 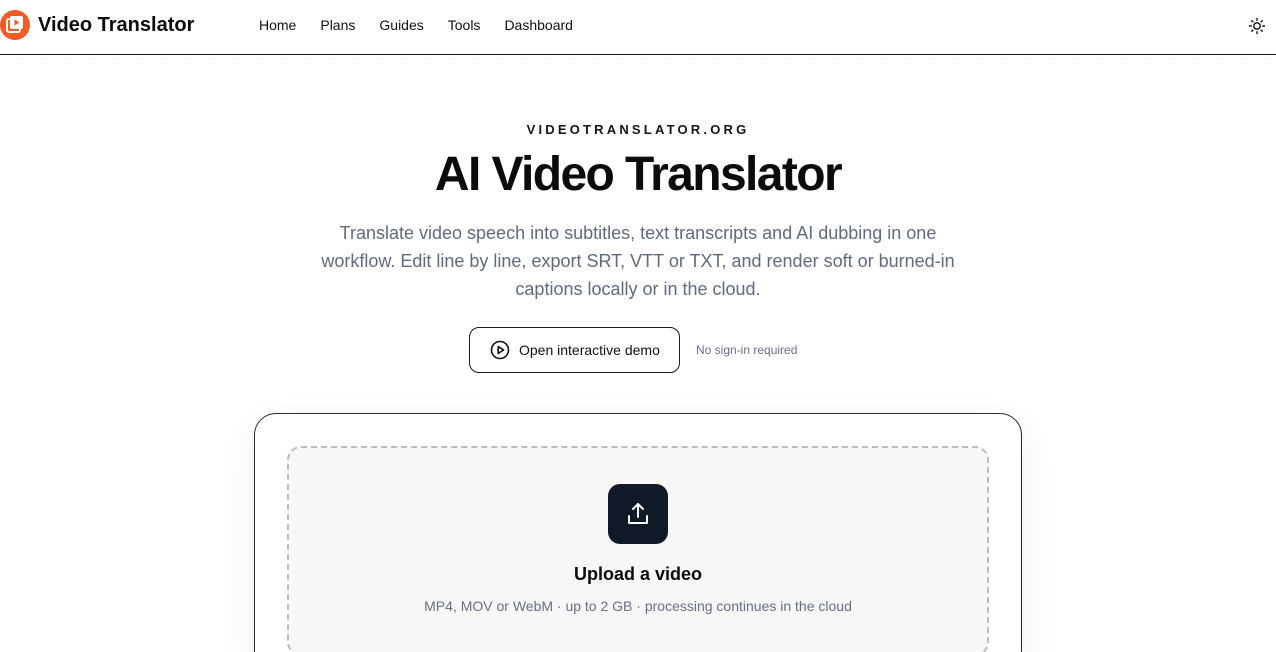 I want to click on upload-title: Upload a video, so click(x=638, y=574).